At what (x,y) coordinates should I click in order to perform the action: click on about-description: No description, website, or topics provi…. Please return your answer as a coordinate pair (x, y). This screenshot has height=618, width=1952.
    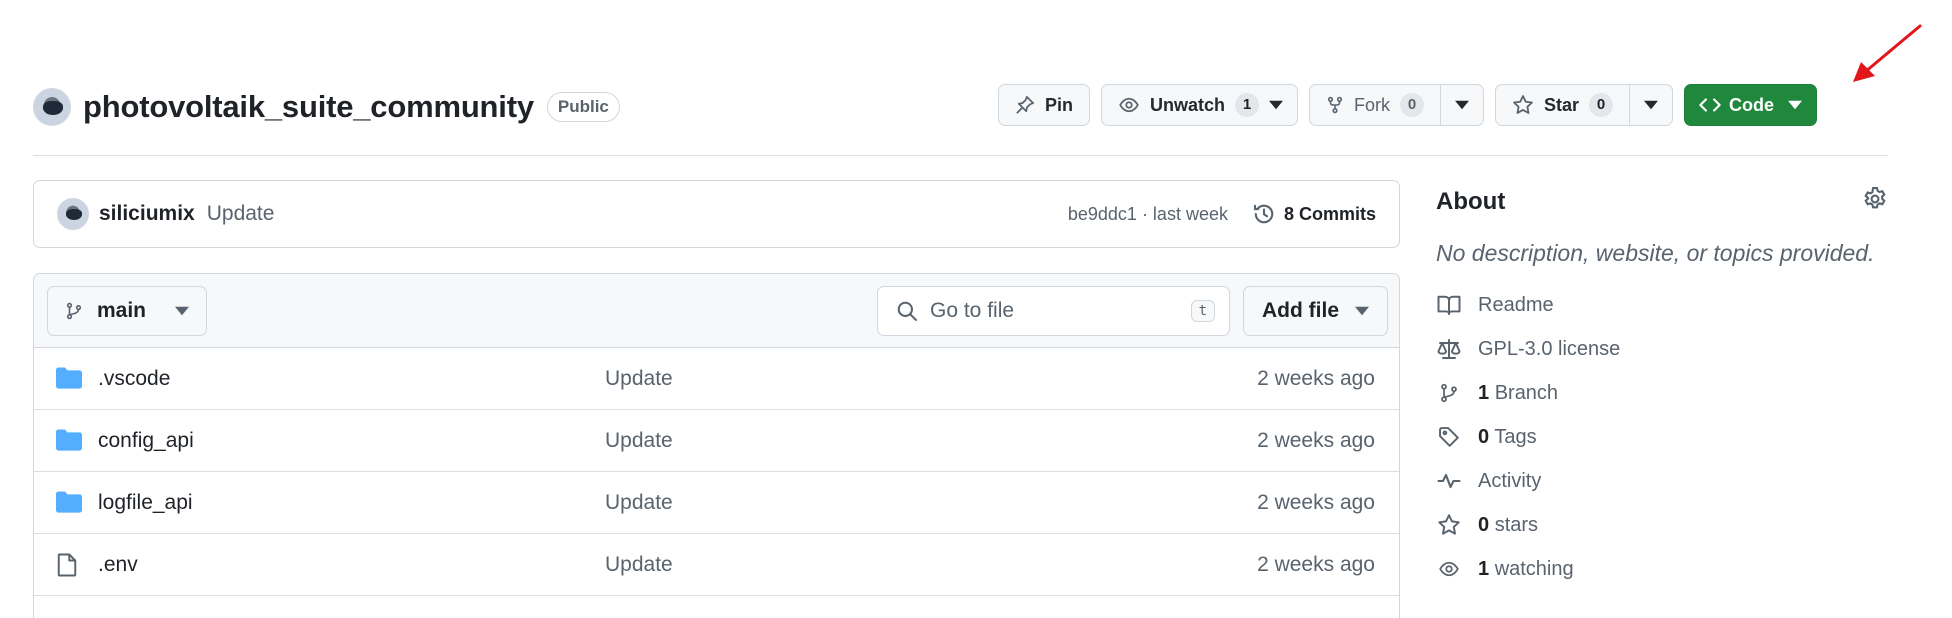
    Looking at the image, I should click on (1655, 253).